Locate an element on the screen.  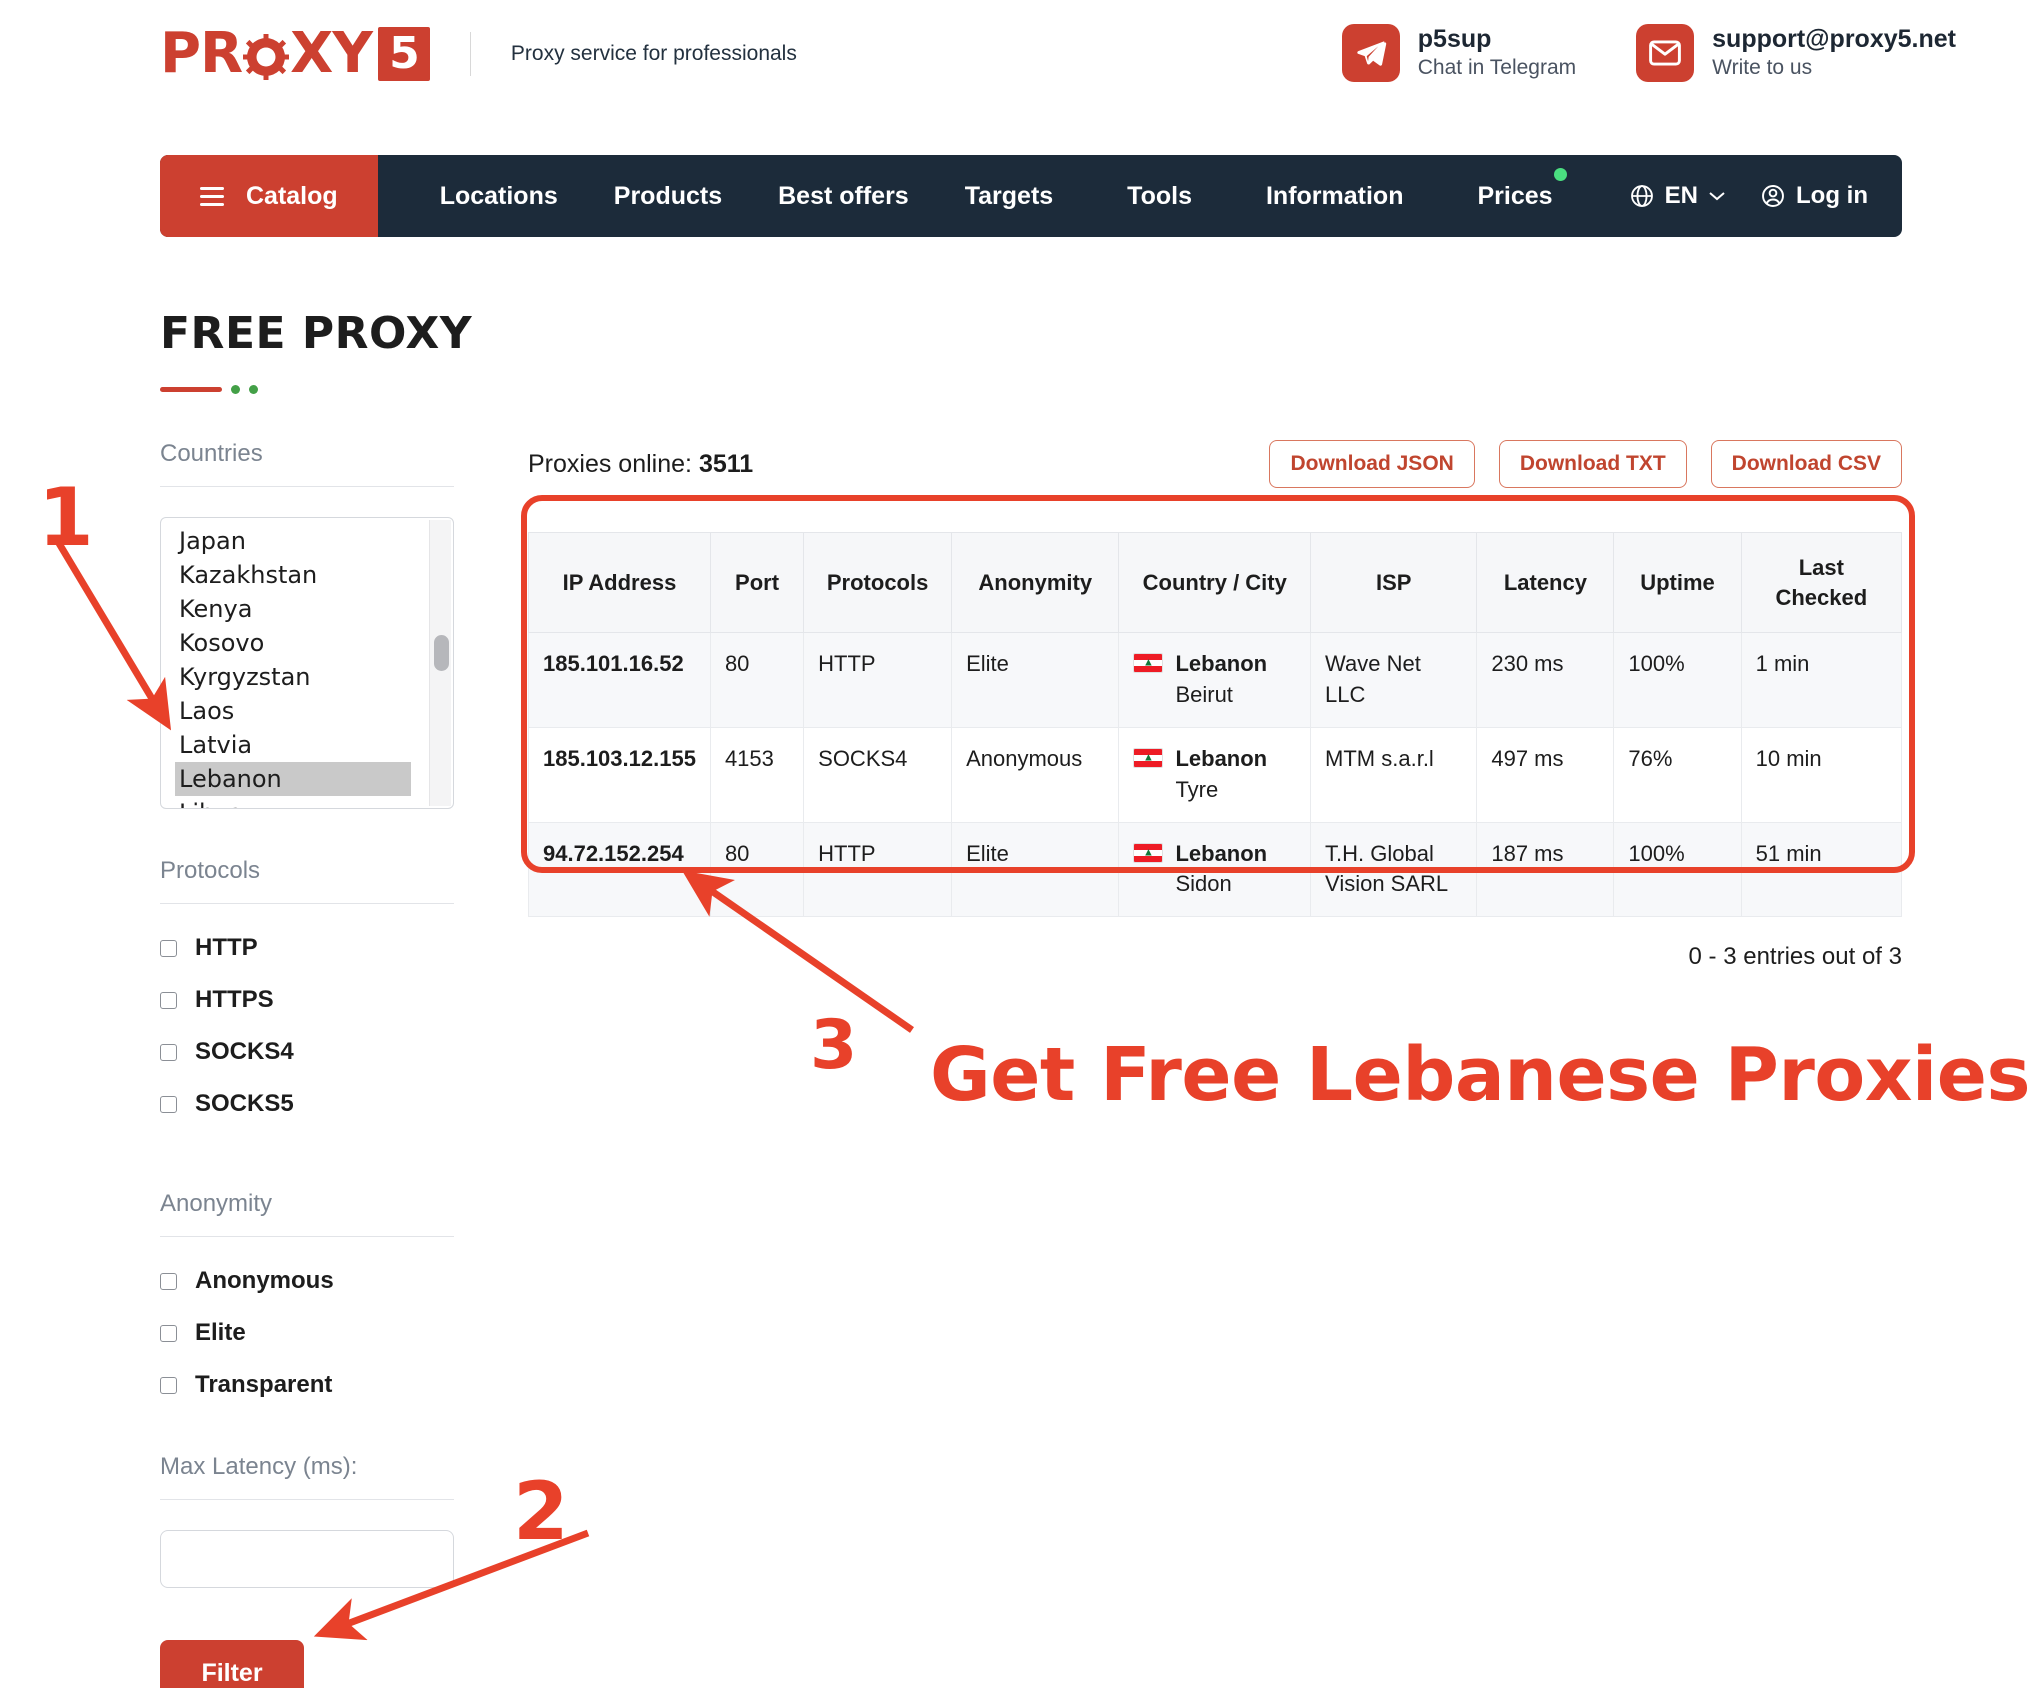
nav-right-controls: EN Log in is located at coordinates (1765, 196).